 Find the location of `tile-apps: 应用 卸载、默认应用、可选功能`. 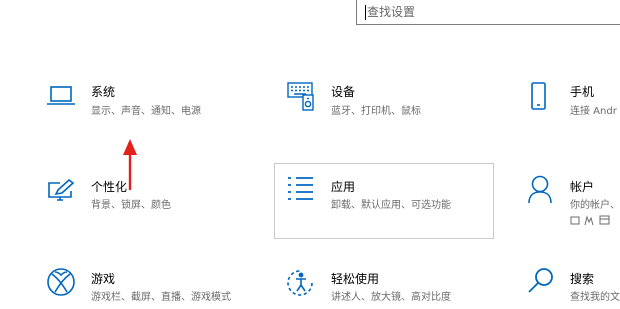

tile-apps: 应用 卸载、默认应用、可选功能 is located at coordinates (384, 201).